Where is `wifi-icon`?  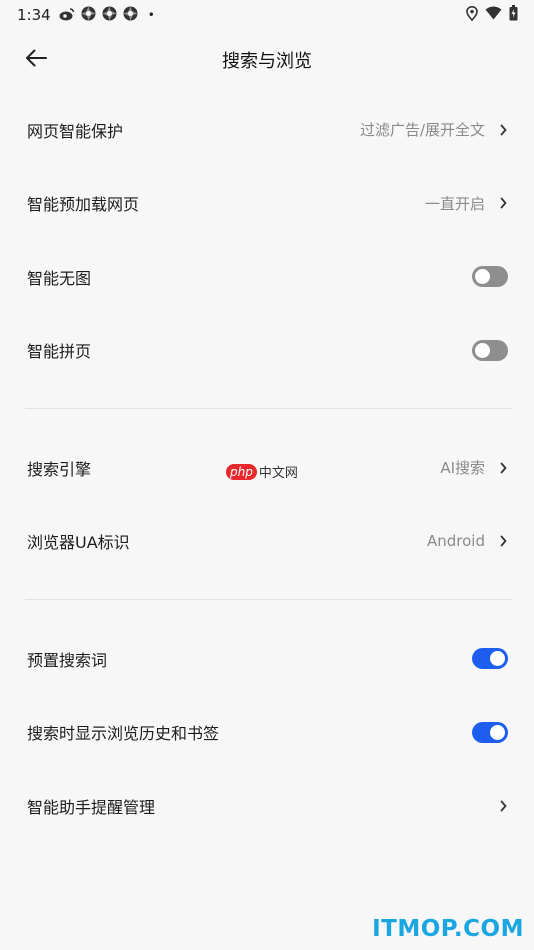
wifi-icon is located at coordinates (493, 15).